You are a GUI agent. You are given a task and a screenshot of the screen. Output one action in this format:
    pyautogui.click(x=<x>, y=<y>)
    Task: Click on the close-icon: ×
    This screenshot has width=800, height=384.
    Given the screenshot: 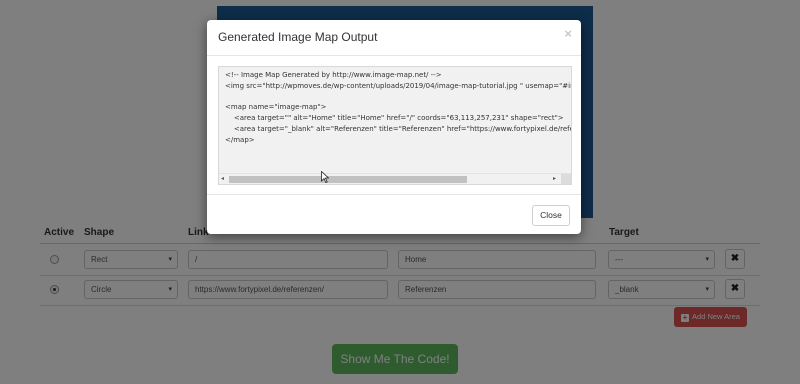 What is the action you would take?
    pyautogui.click(x=568, y=33)
    